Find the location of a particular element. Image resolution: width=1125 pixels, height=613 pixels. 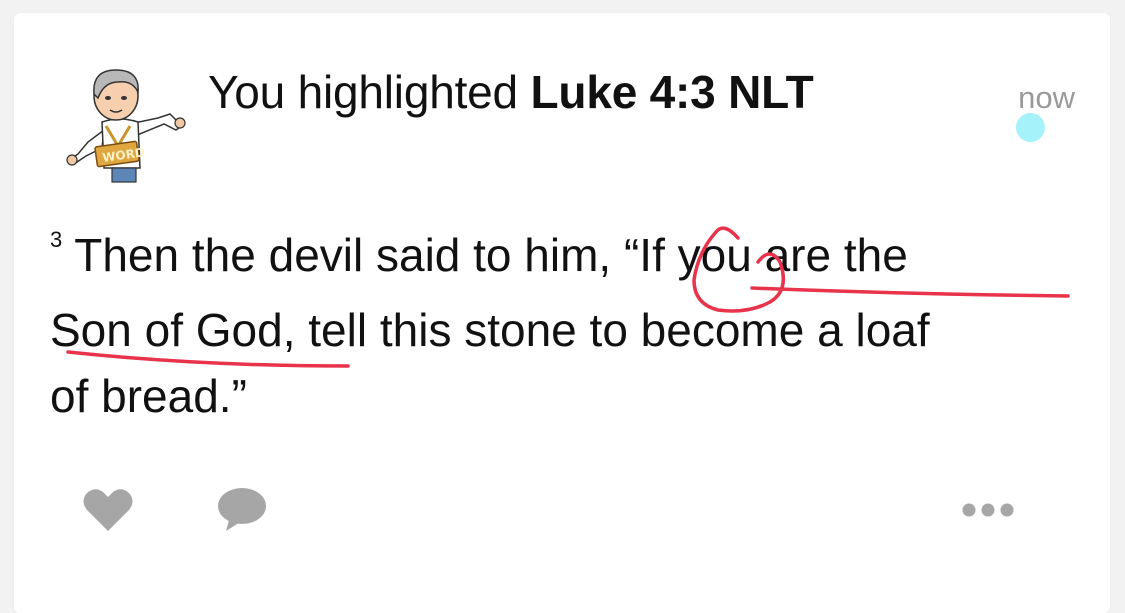

comment-bubble-icon is located at coordinates (242, 509).